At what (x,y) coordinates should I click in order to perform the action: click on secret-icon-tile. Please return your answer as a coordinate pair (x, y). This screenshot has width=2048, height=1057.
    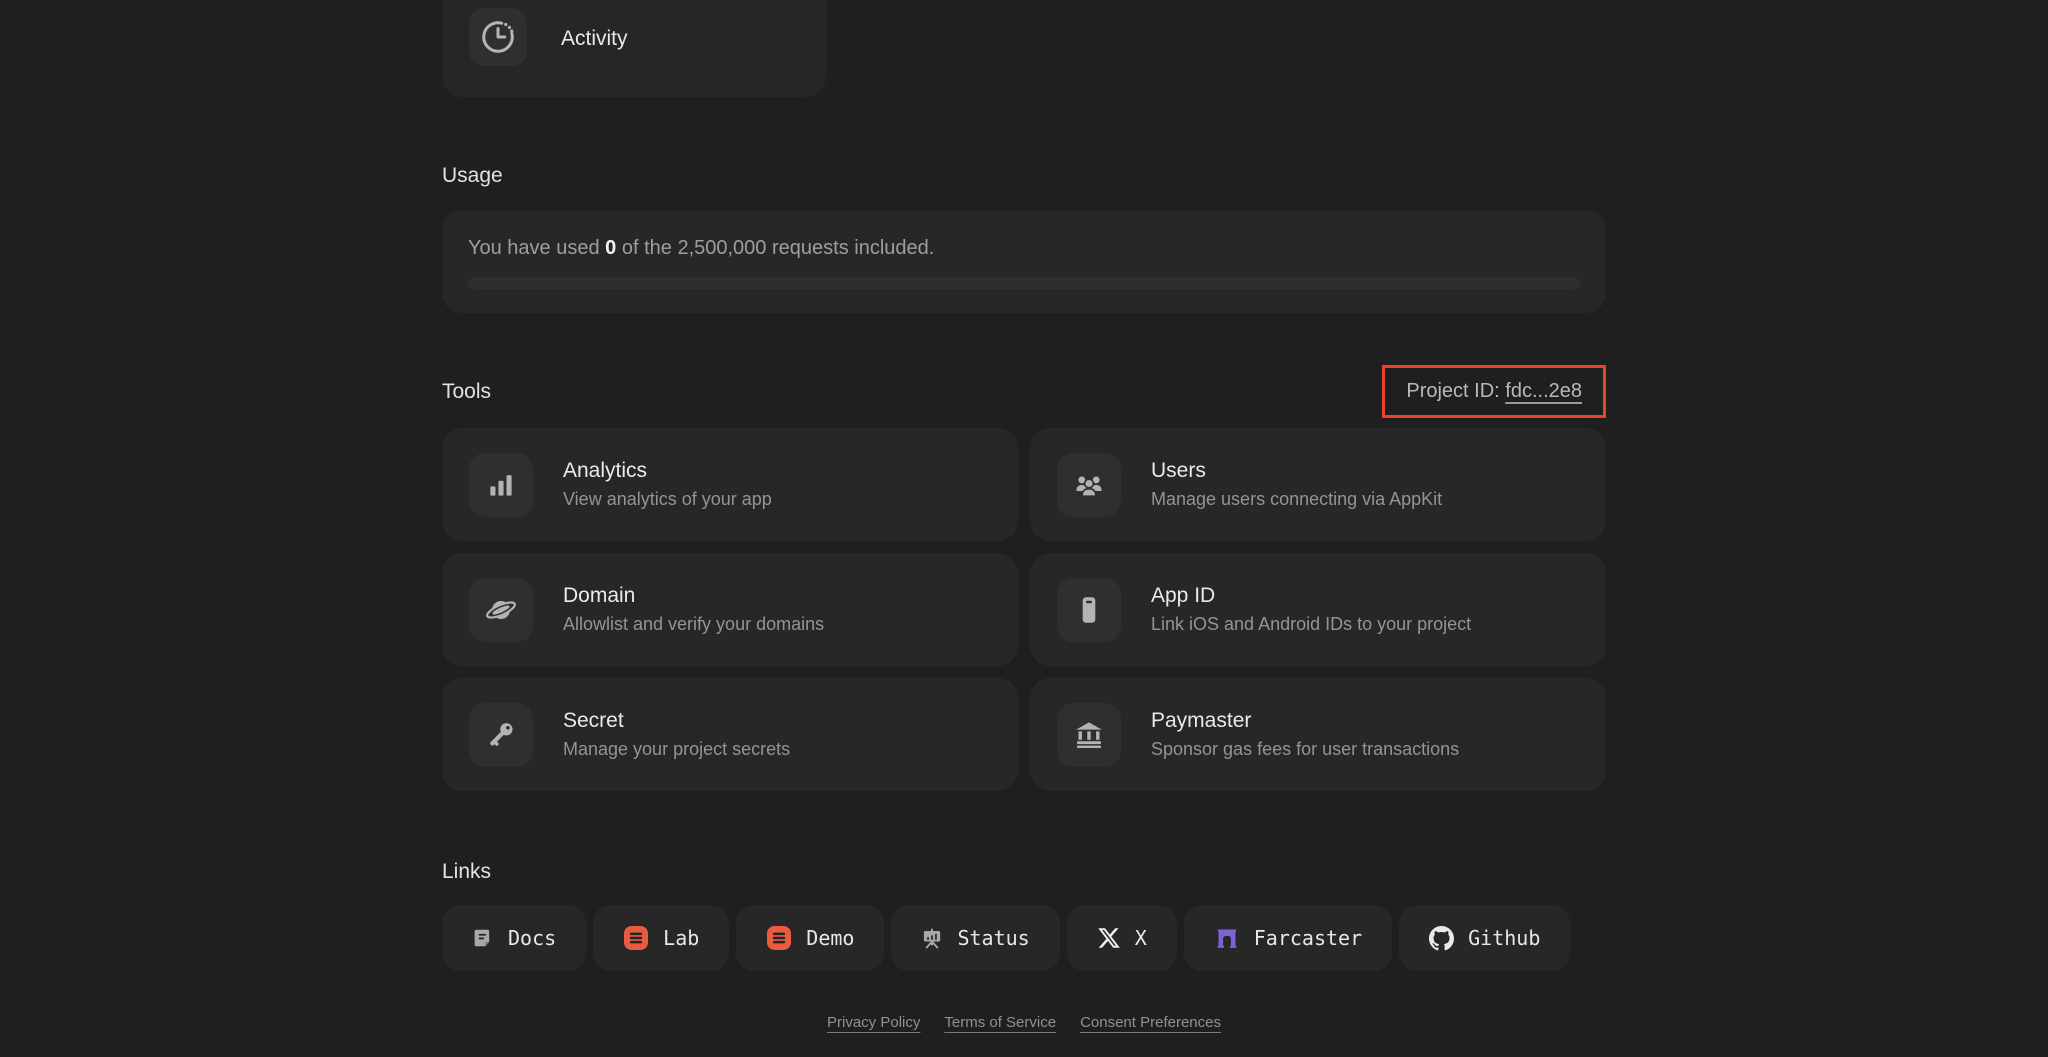
    Looking at the image, I should click on (501, 734).